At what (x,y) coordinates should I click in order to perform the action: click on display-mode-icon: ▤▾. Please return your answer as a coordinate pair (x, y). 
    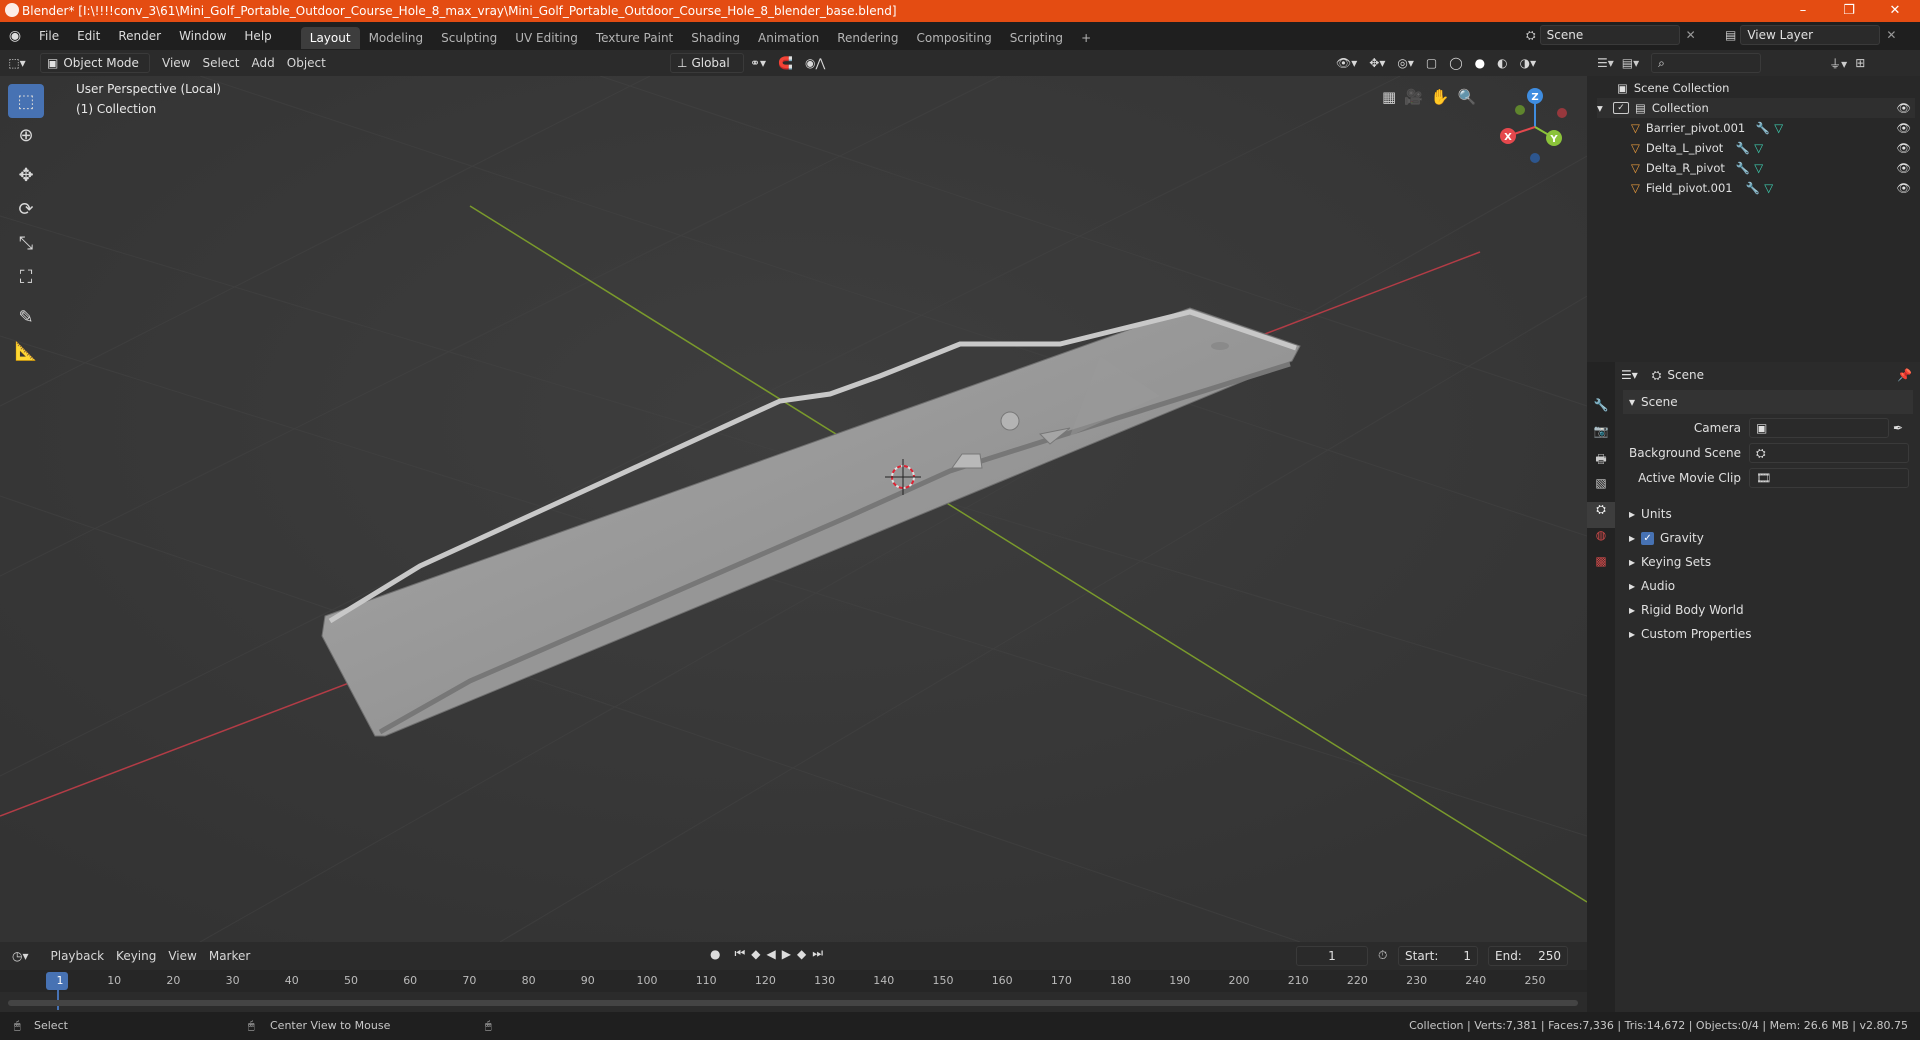
    Looking at the image, I should click on (1630, 63).